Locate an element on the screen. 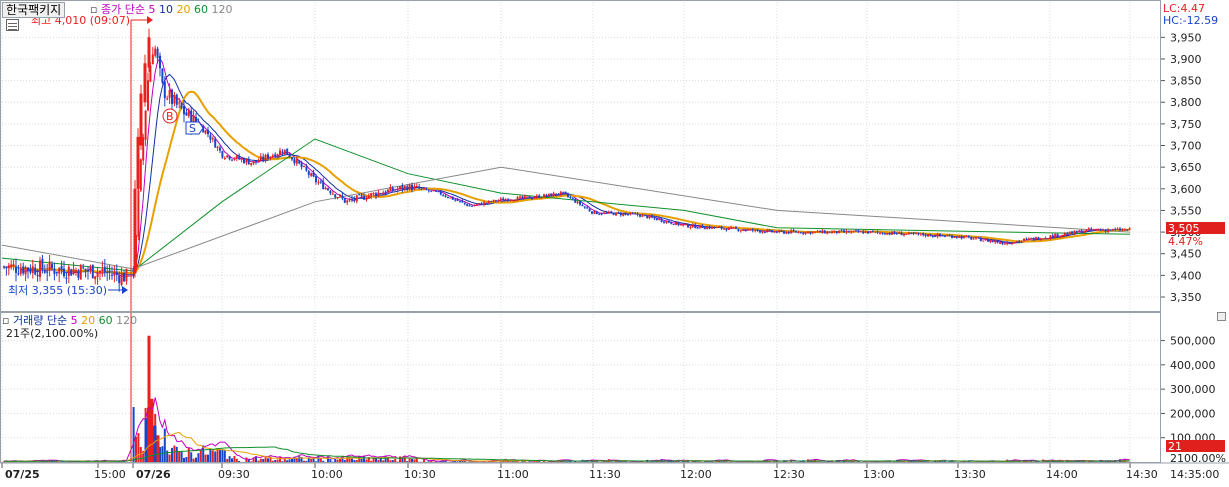 The height and width of the screenshot is (487, 1229). price-tick-label: 3,850 is located at coordinates (1186, 81).